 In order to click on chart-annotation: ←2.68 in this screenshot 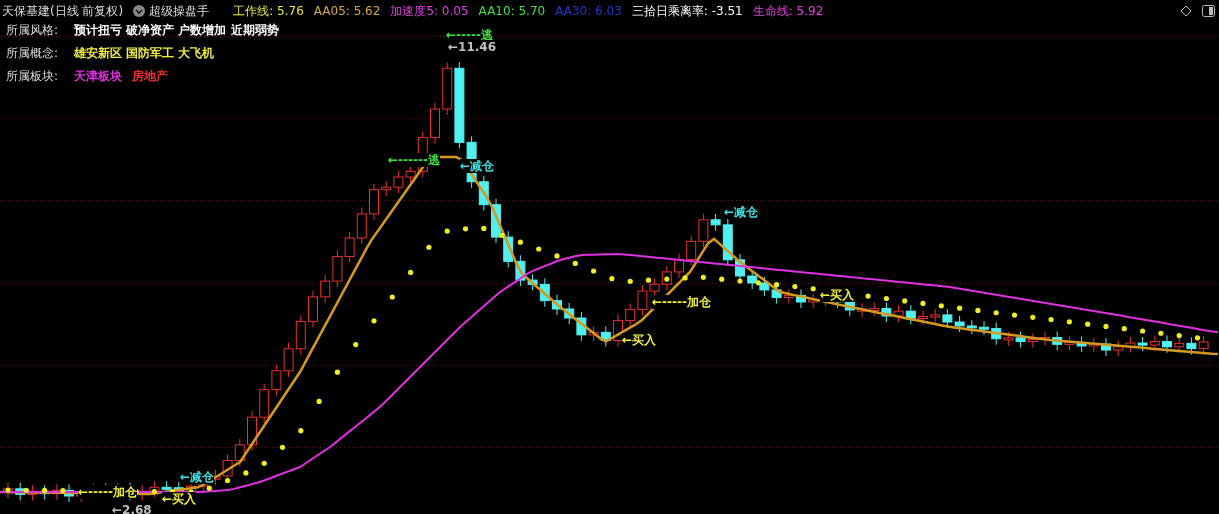, I will do `click(132, 508)`.